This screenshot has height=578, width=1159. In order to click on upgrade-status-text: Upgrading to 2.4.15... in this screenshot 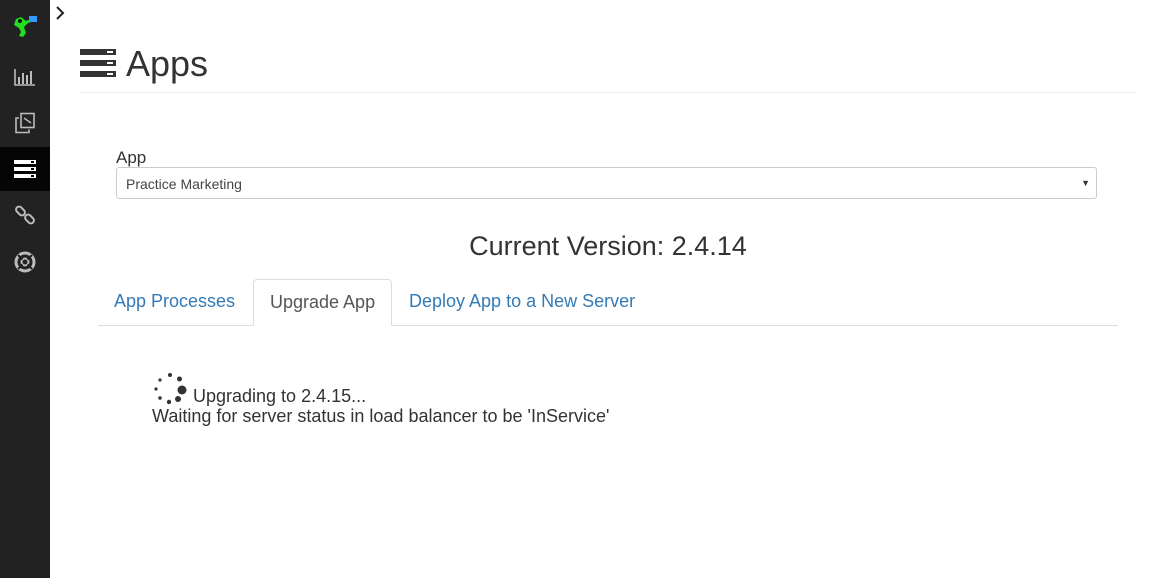, I will do `click(280, 396)`.